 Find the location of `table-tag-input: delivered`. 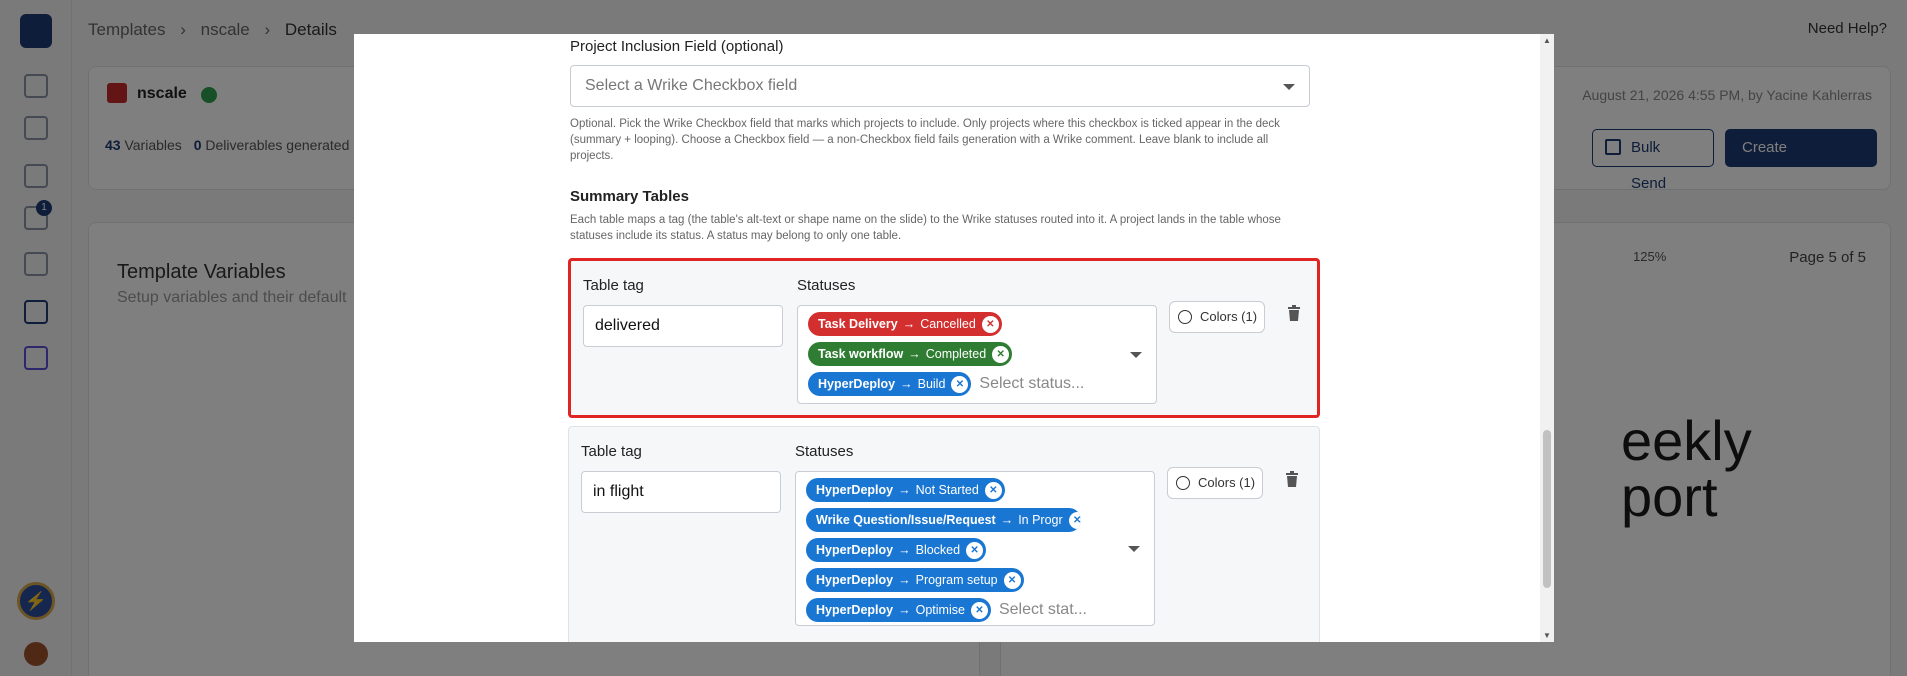

table-tag-input: delivered is located at coordinates (683, 326).